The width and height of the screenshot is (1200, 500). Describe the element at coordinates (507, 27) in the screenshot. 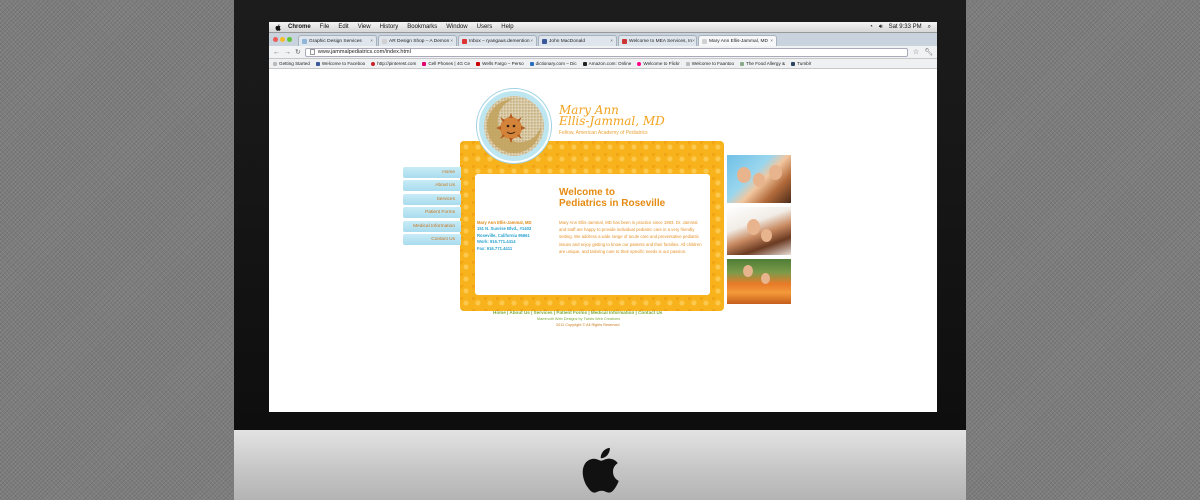

I see `menu-help: Help` at that location.